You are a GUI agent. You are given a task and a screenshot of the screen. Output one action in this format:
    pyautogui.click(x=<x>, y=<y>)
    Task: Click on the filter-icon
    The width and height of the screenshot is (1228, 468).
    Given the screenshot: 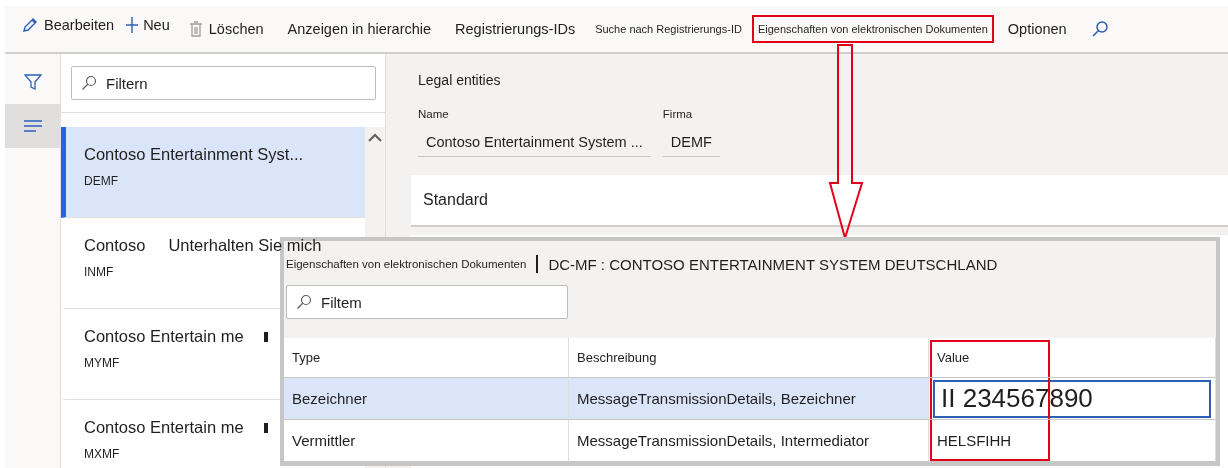 What is the action you would take?
    pyautogui.click(x=32, y=82)
    